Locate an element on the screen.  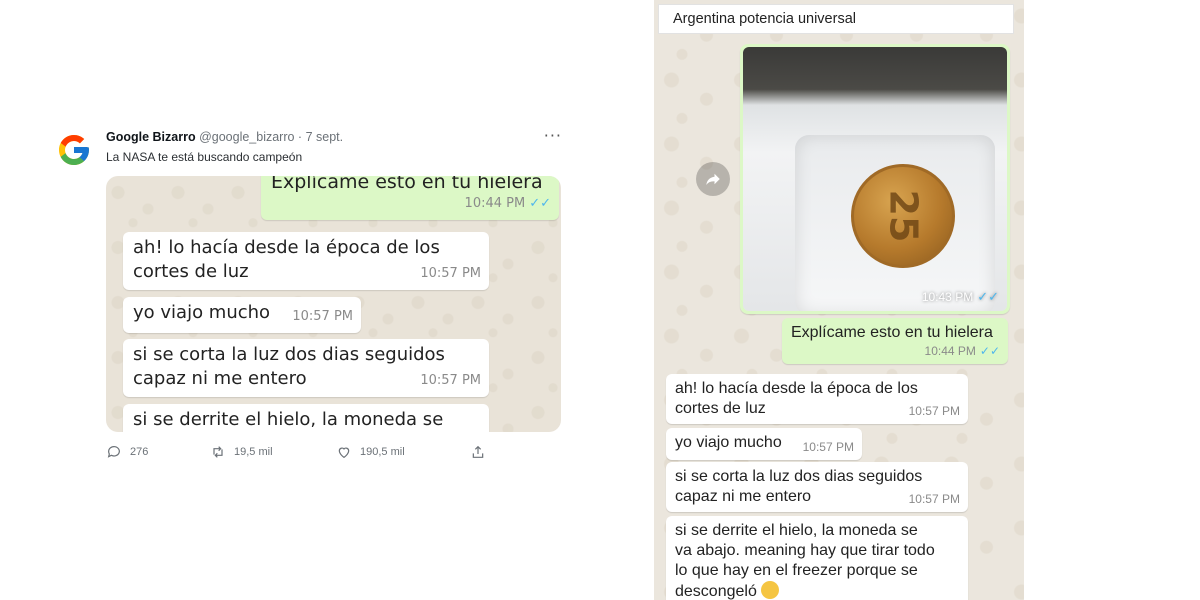
author-name: Google Bizarro is located at coordinates (151, 137).